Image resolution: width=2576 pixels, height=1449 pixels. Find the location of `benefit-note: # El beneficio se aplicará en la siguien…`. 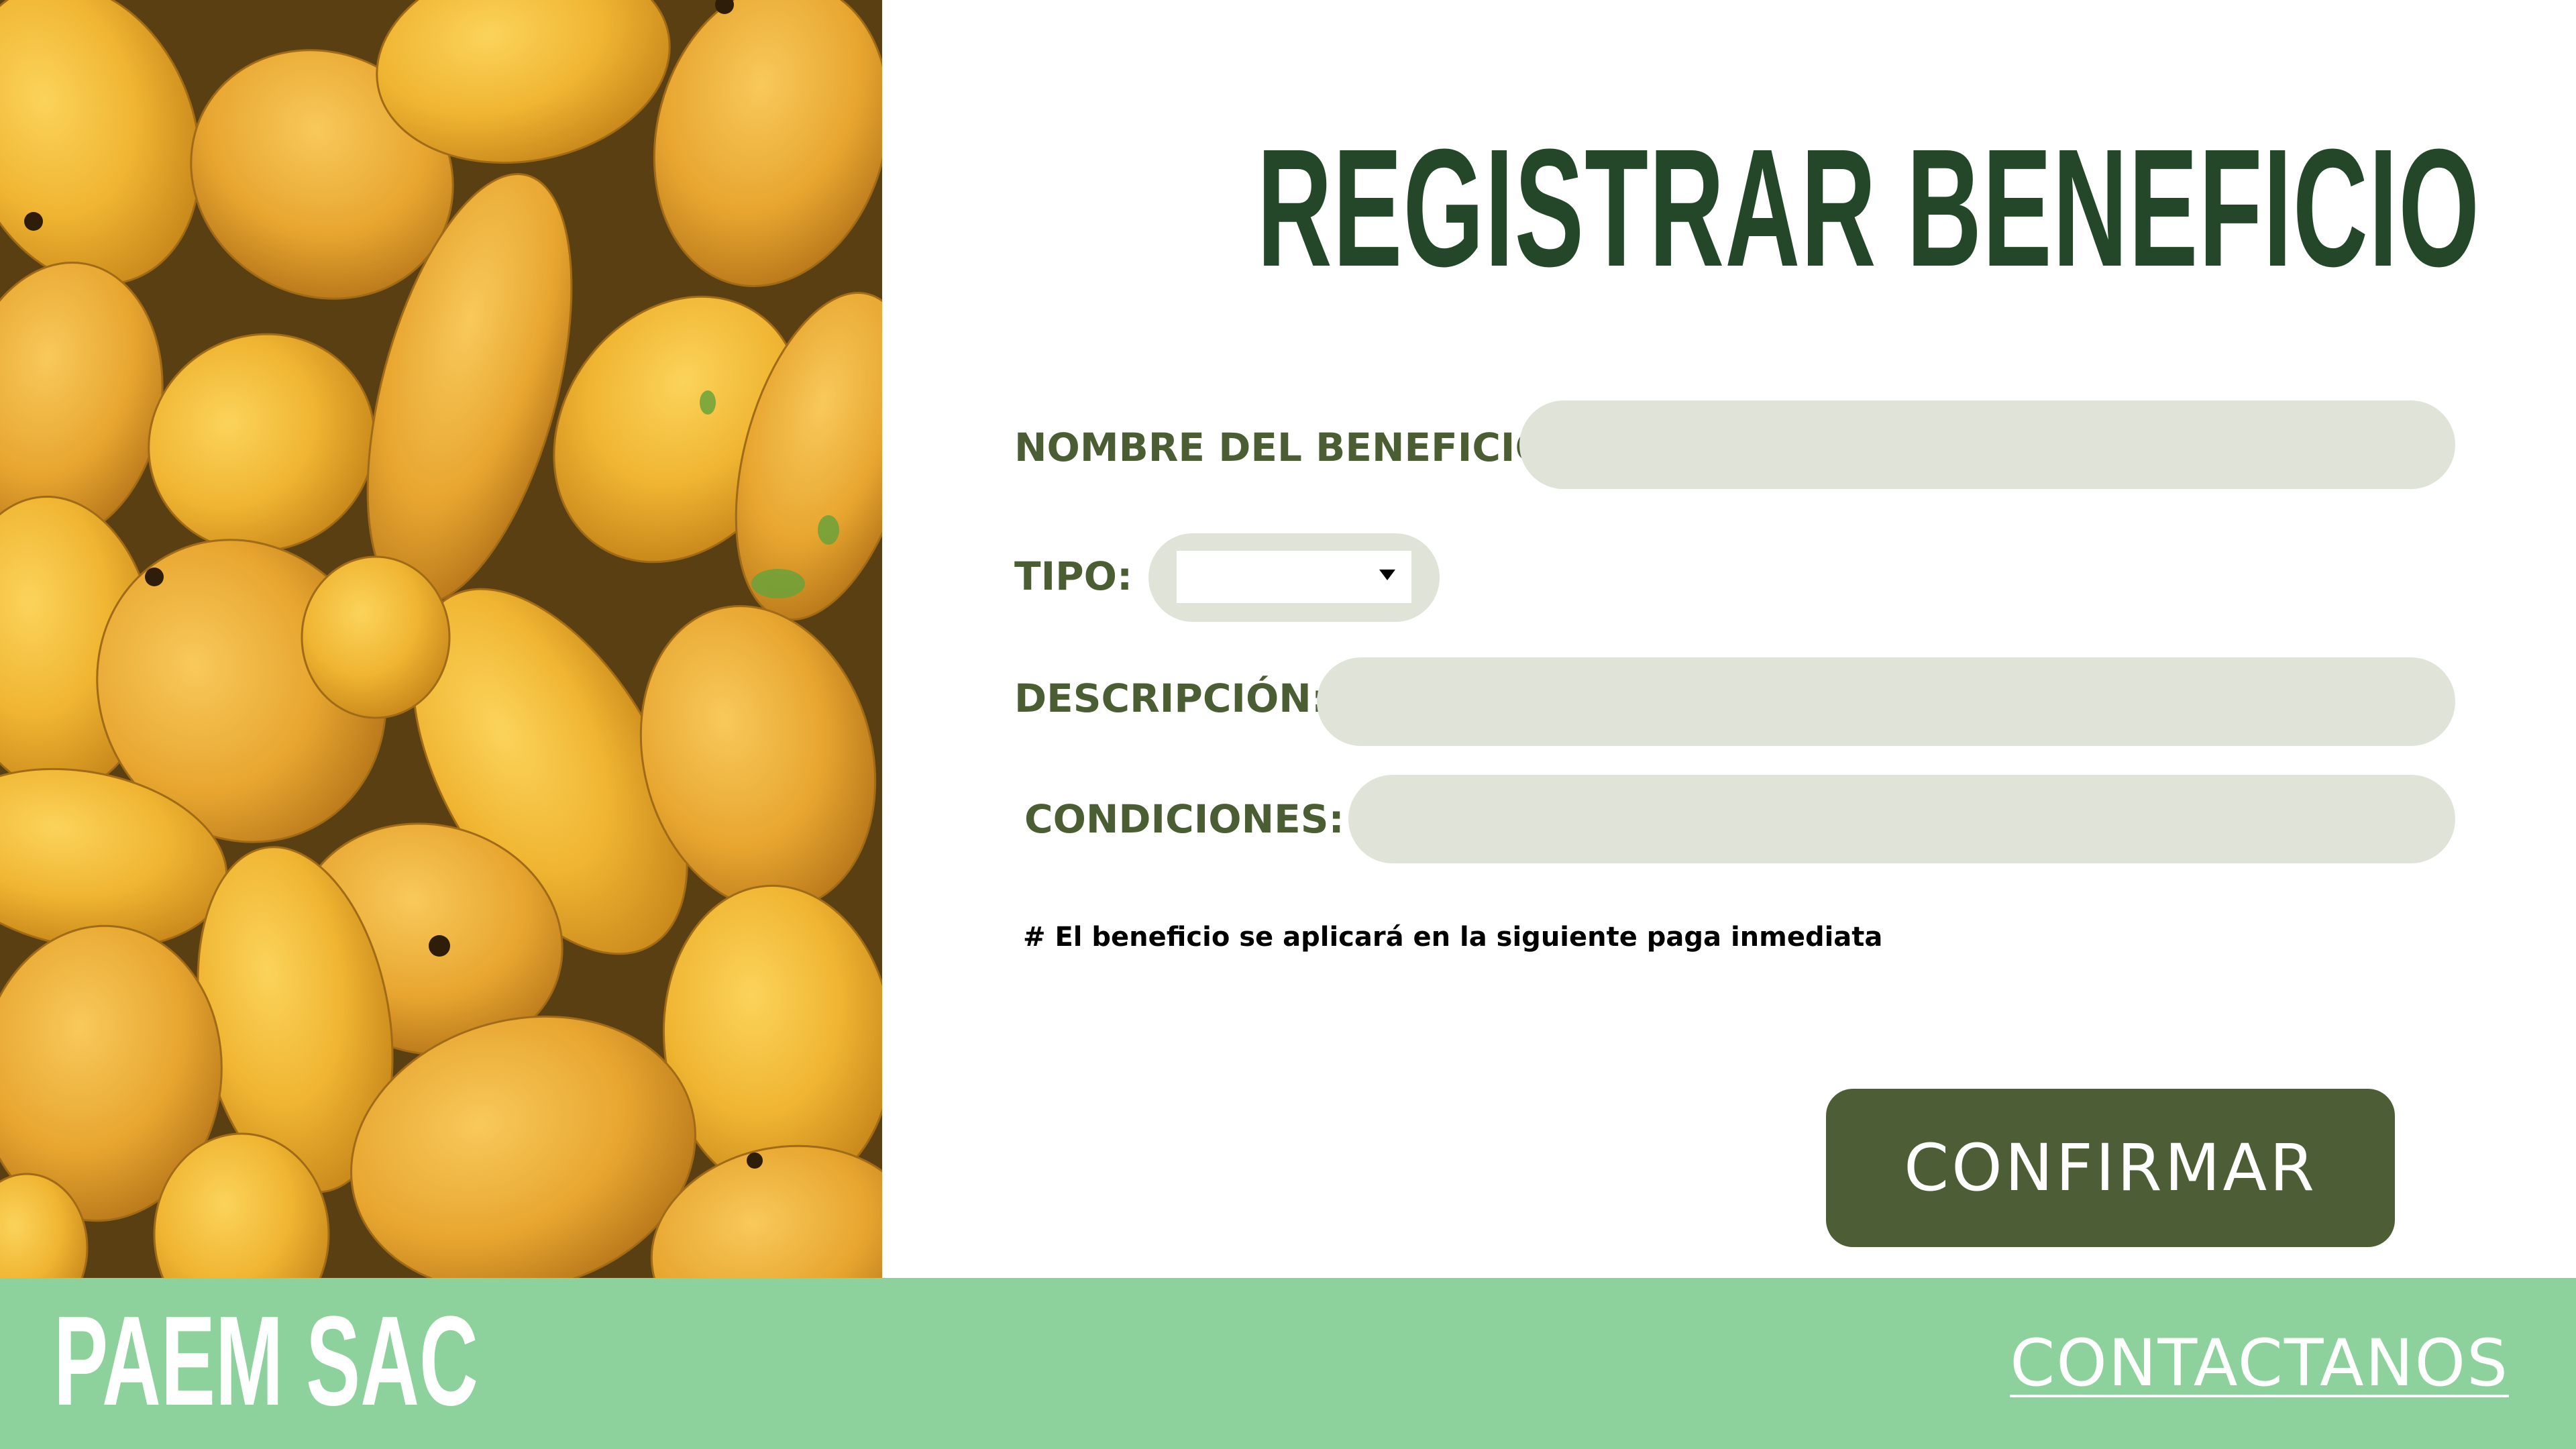

benefit-note: # El beneficio se aplicará en la siguien… is located at coordinates (1453, 937).